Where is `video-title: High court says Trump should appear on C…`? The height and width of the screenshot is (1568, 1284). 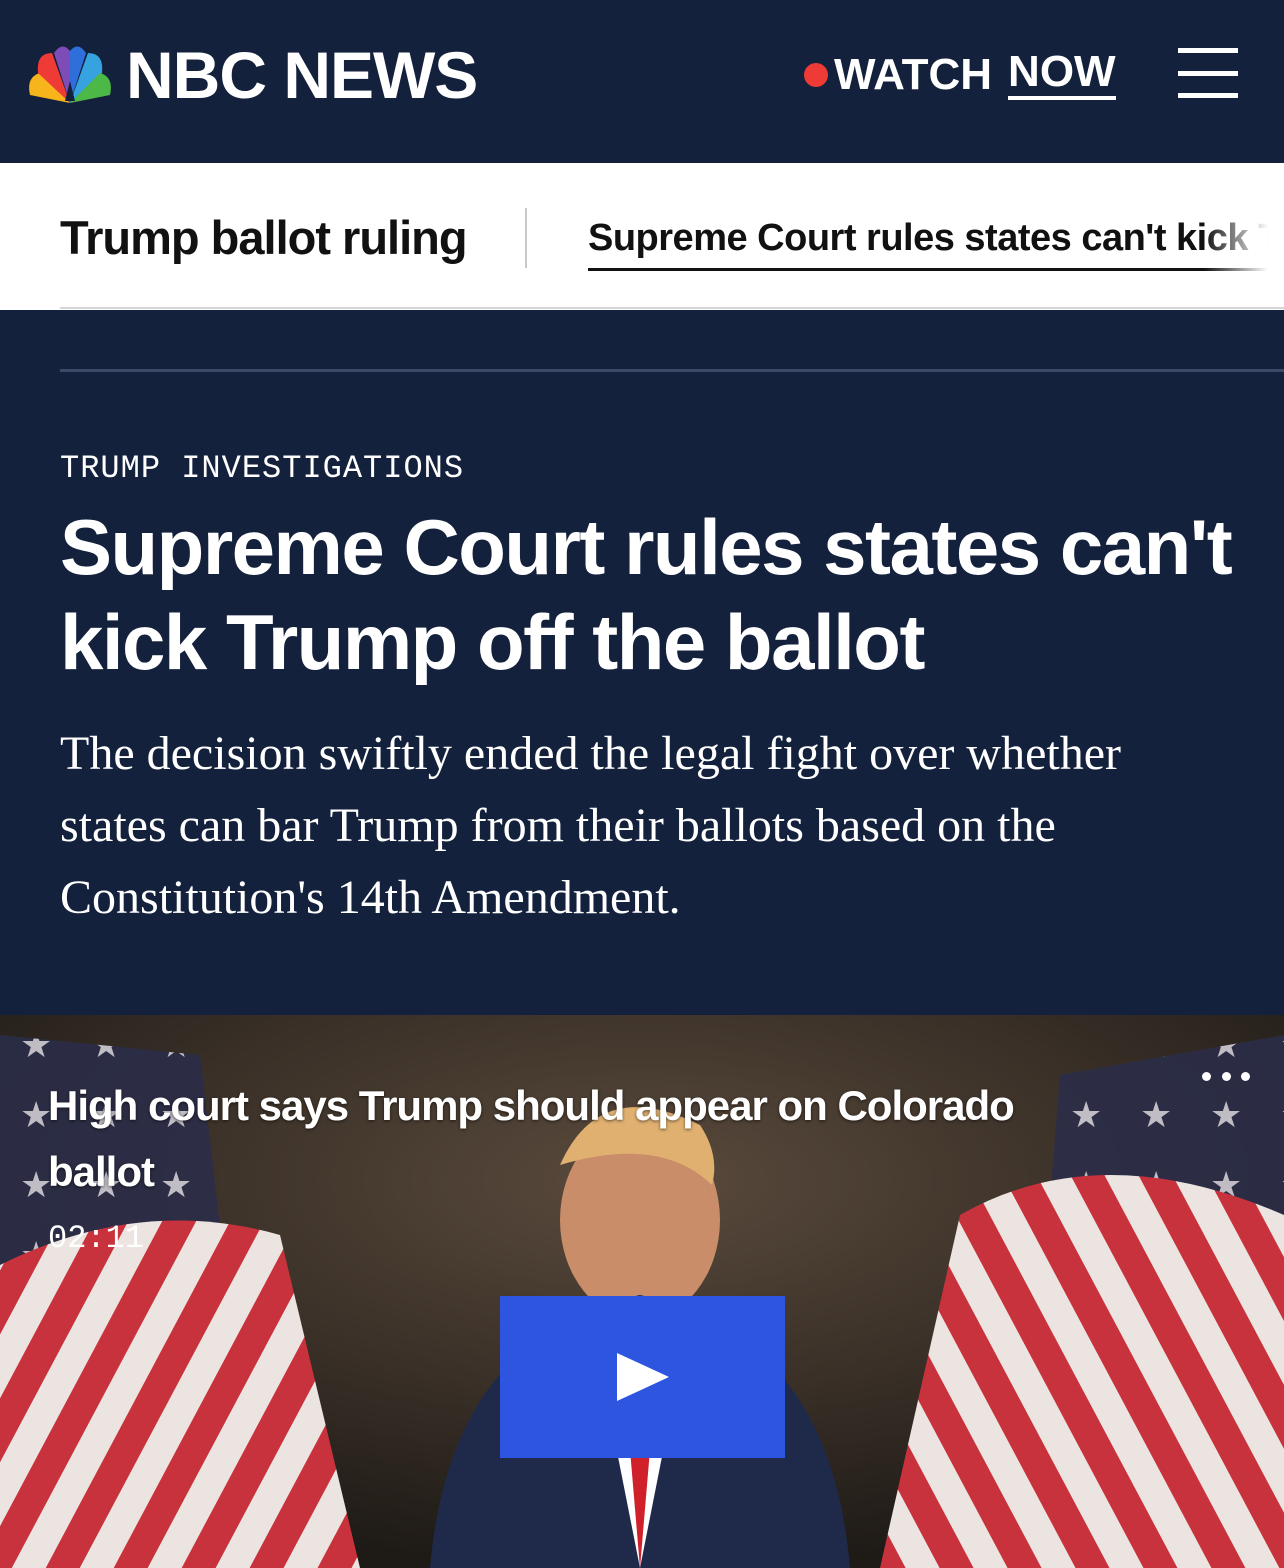 video-title: High court says Trump should appear on C… is located at coordinates (548, 1139).